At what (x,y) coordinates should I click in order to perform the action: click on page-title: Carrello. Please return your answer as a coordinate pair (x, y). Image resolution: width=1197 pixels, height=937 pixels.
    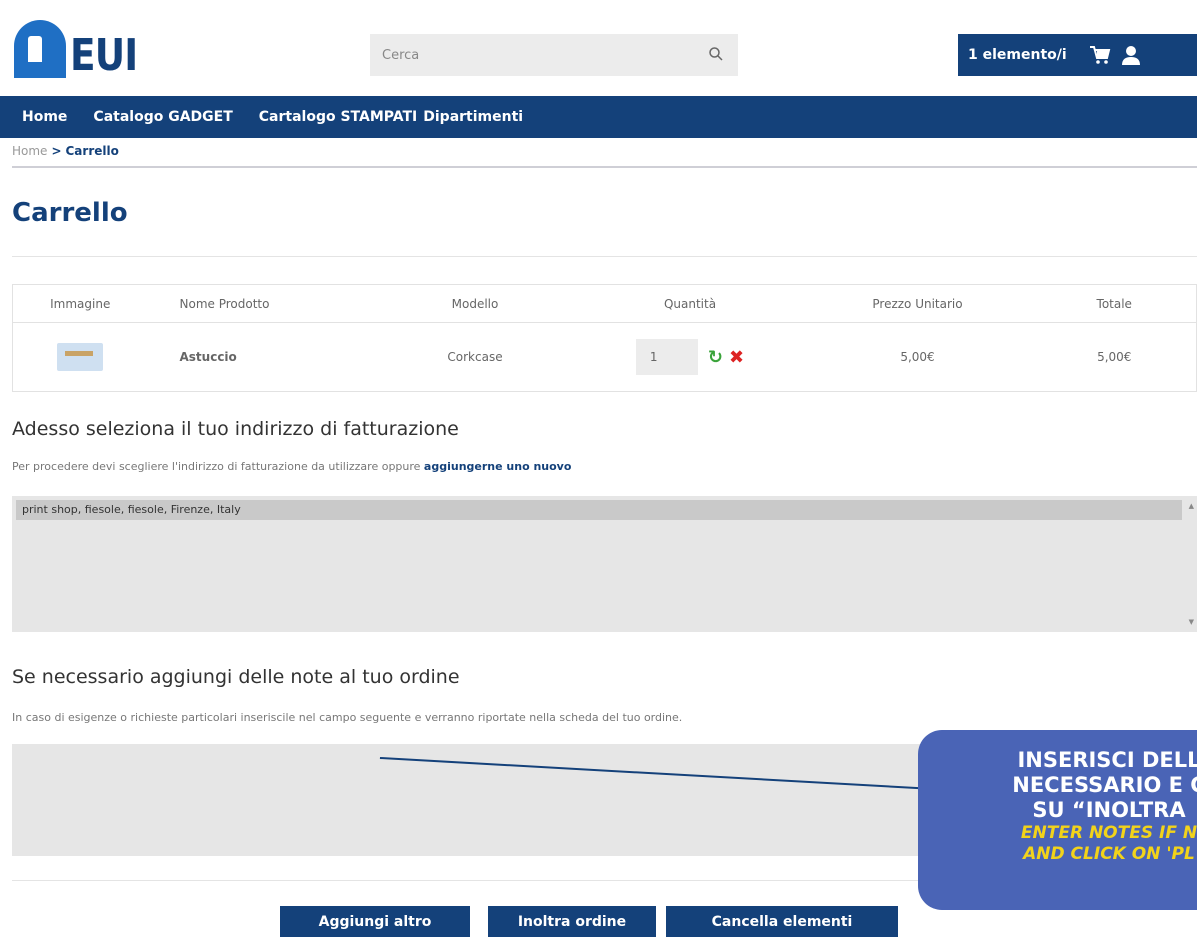
    Looking at the image, I should click on (70, 213).